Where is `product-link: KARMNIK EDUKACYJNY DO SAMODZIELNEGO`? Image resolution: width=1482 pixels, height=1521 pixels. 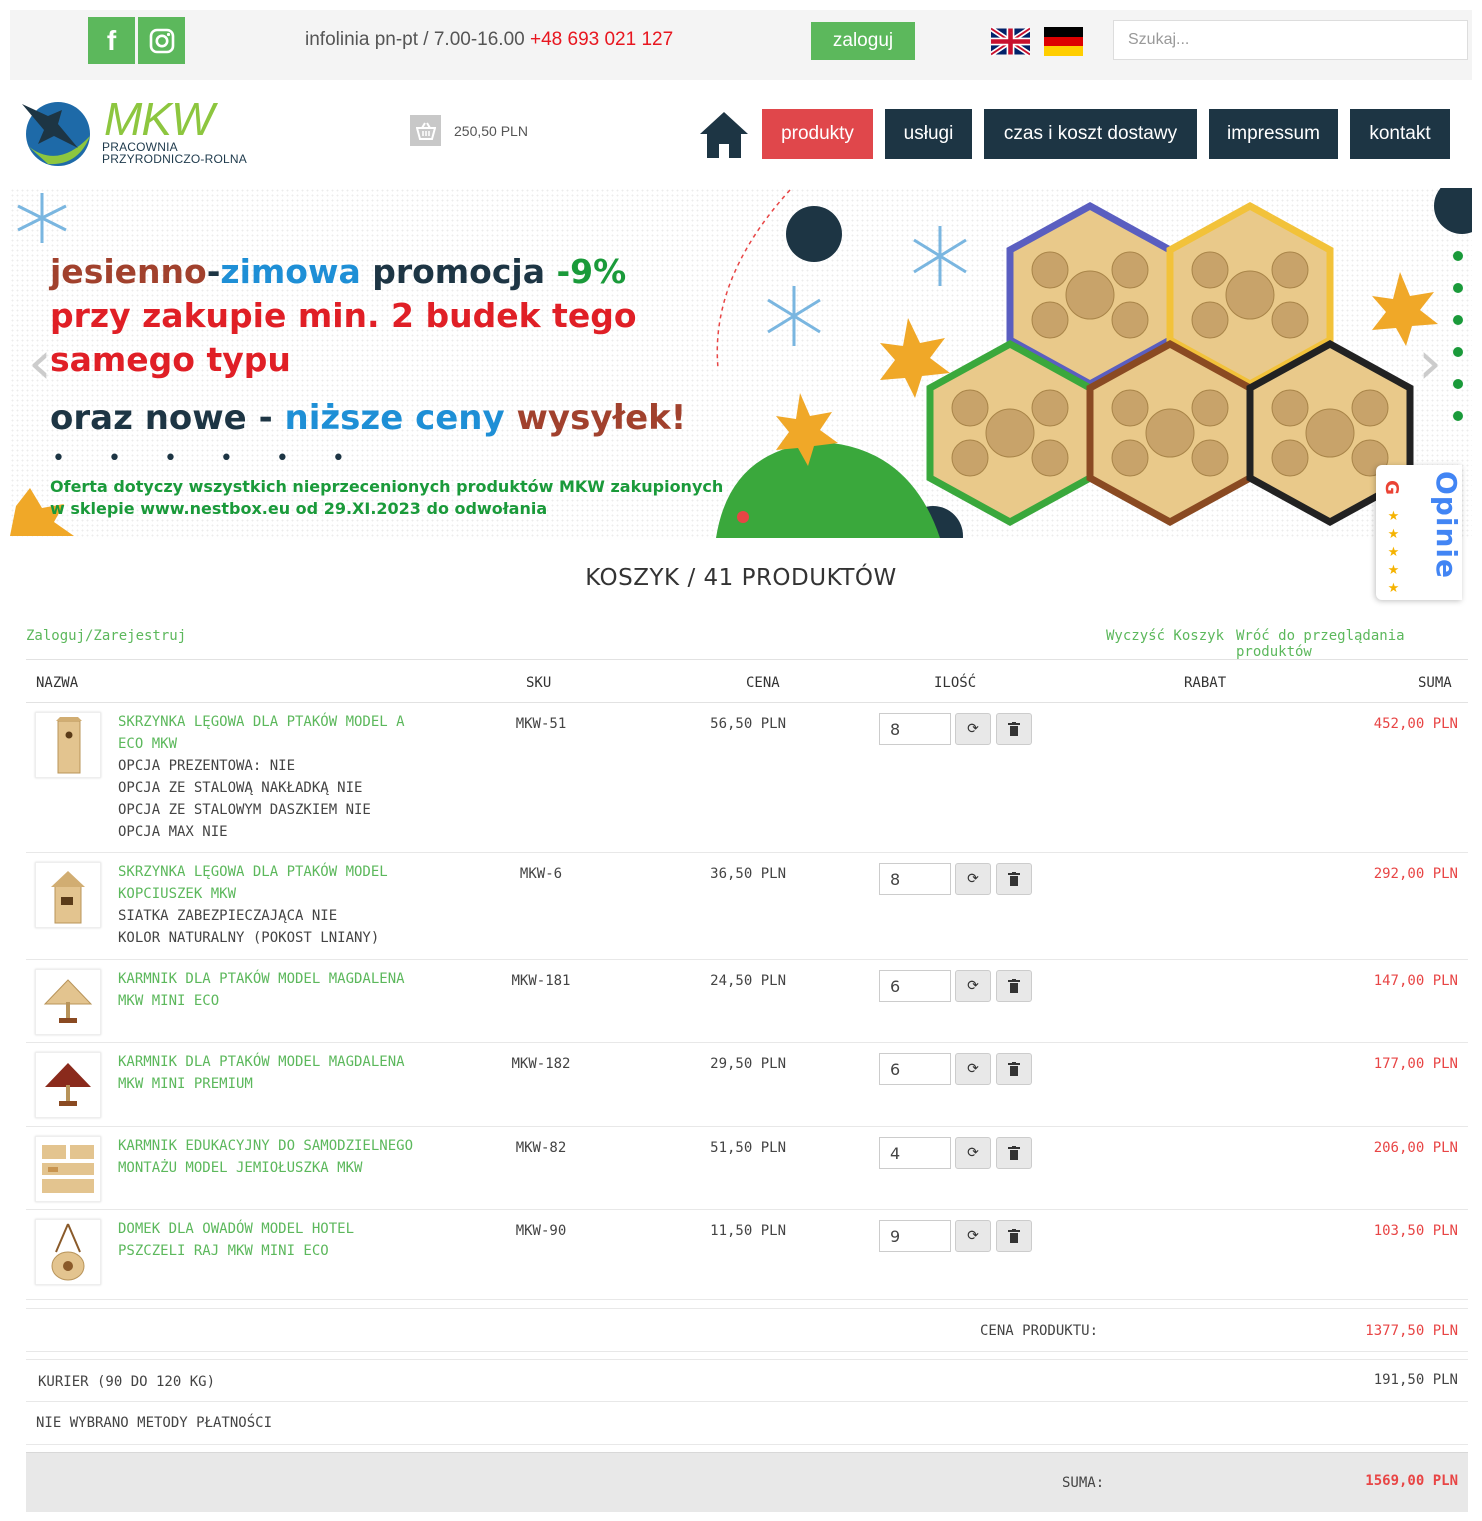
product-link: KARMNIK EDUKACYJNY DO SAMODZIELNEGO is located at coordinates (288, 1146).